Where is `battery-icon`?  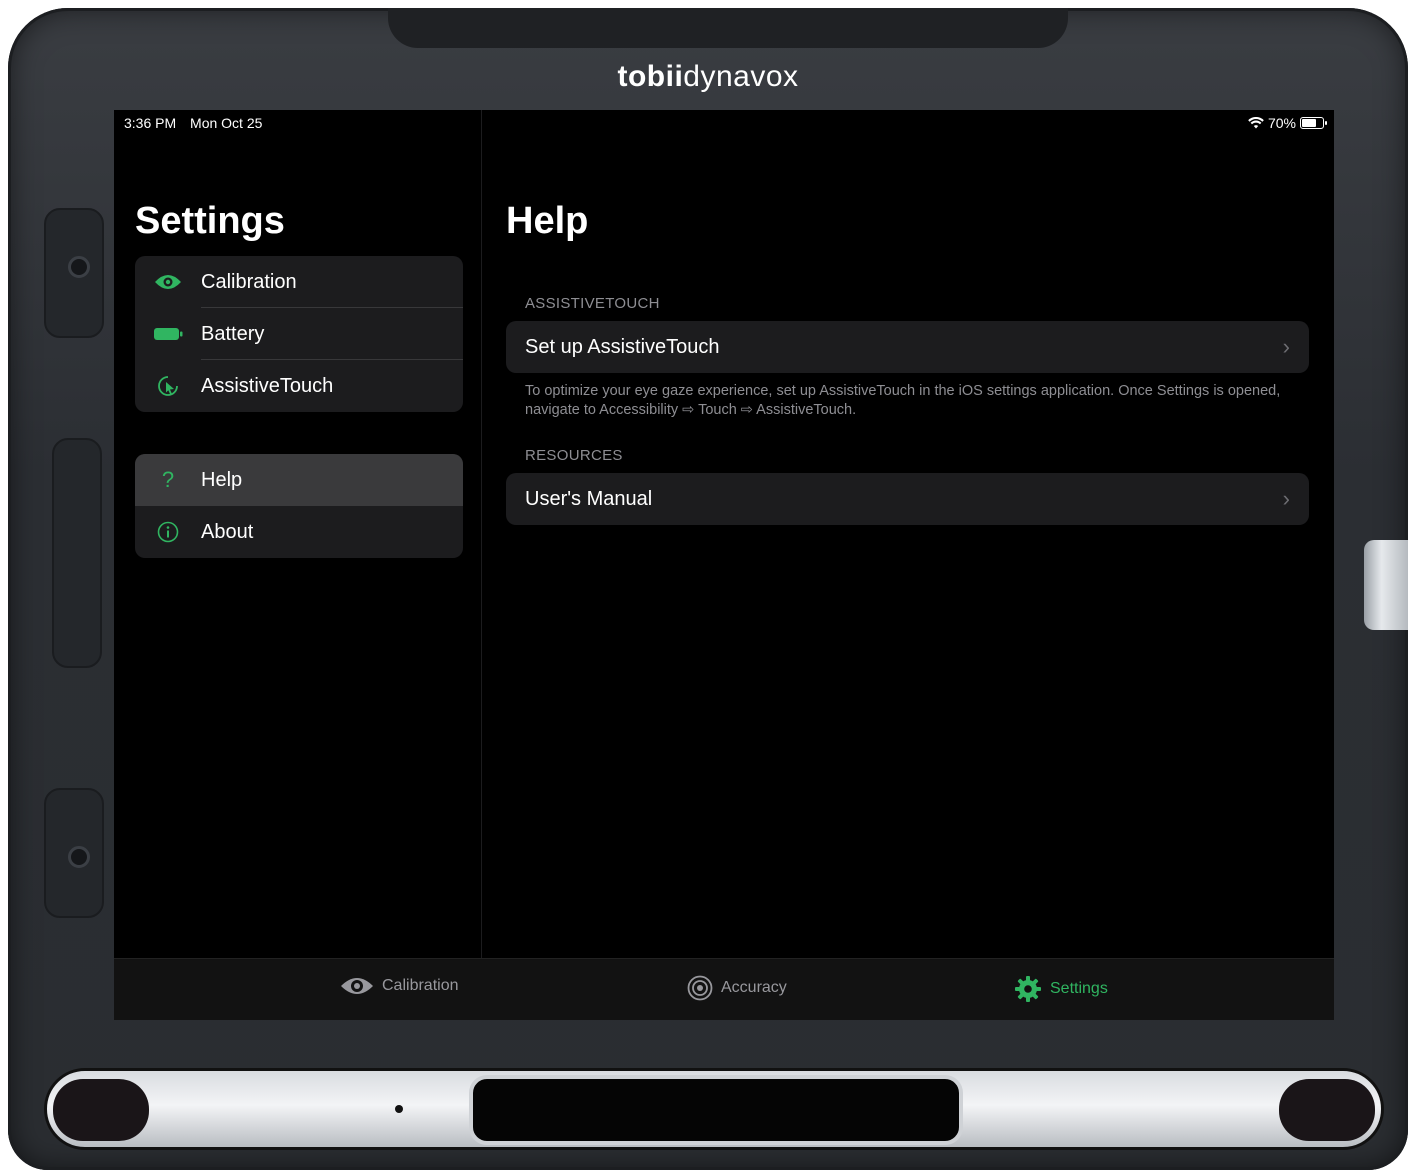
battery-icon is located at coordinates (168, 334).